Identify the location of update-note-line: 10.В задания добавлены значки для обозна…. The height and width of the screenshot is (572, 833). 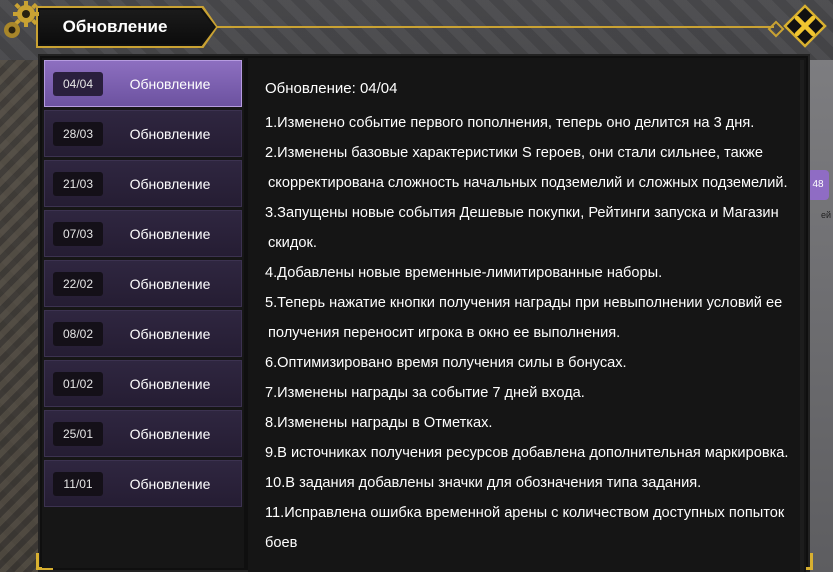
(483, 483).